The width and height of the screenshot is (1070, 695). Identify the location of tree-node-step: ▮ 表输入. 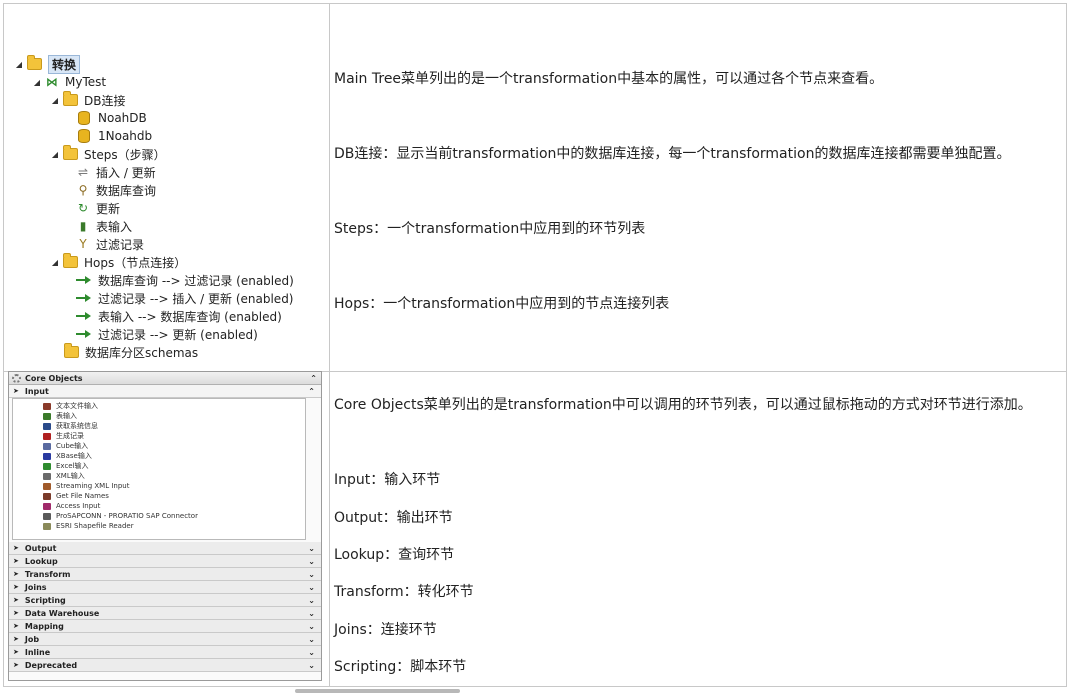
(104, 226).